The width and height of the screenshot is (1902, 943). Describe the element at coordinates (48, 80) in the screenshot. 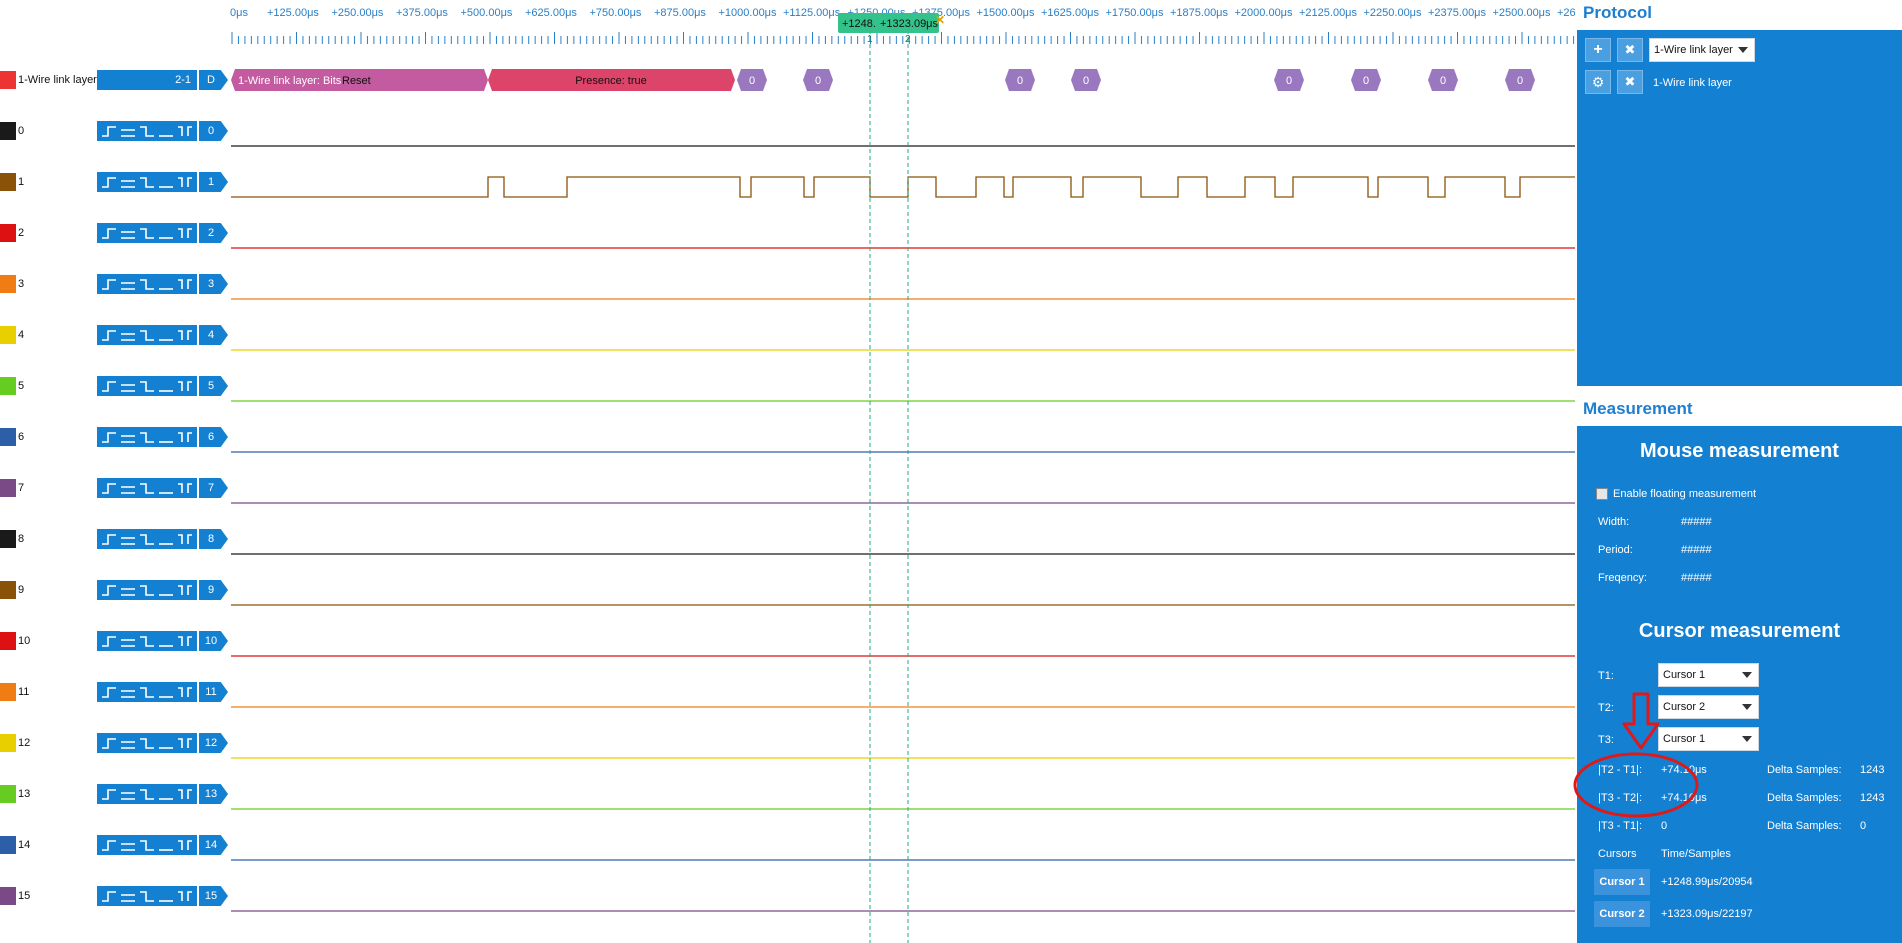

I see `protocol-row-label: 1-Wire link layer` at that location.